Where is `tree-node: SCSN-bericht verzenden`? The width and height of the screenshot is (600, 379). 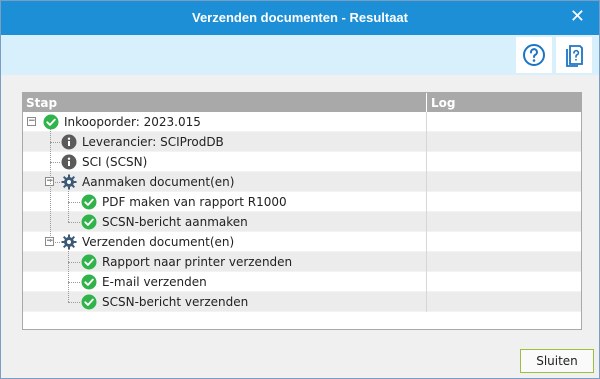 tree-node: SCSN-bericht verzenden is located at coordinates (164, 302).